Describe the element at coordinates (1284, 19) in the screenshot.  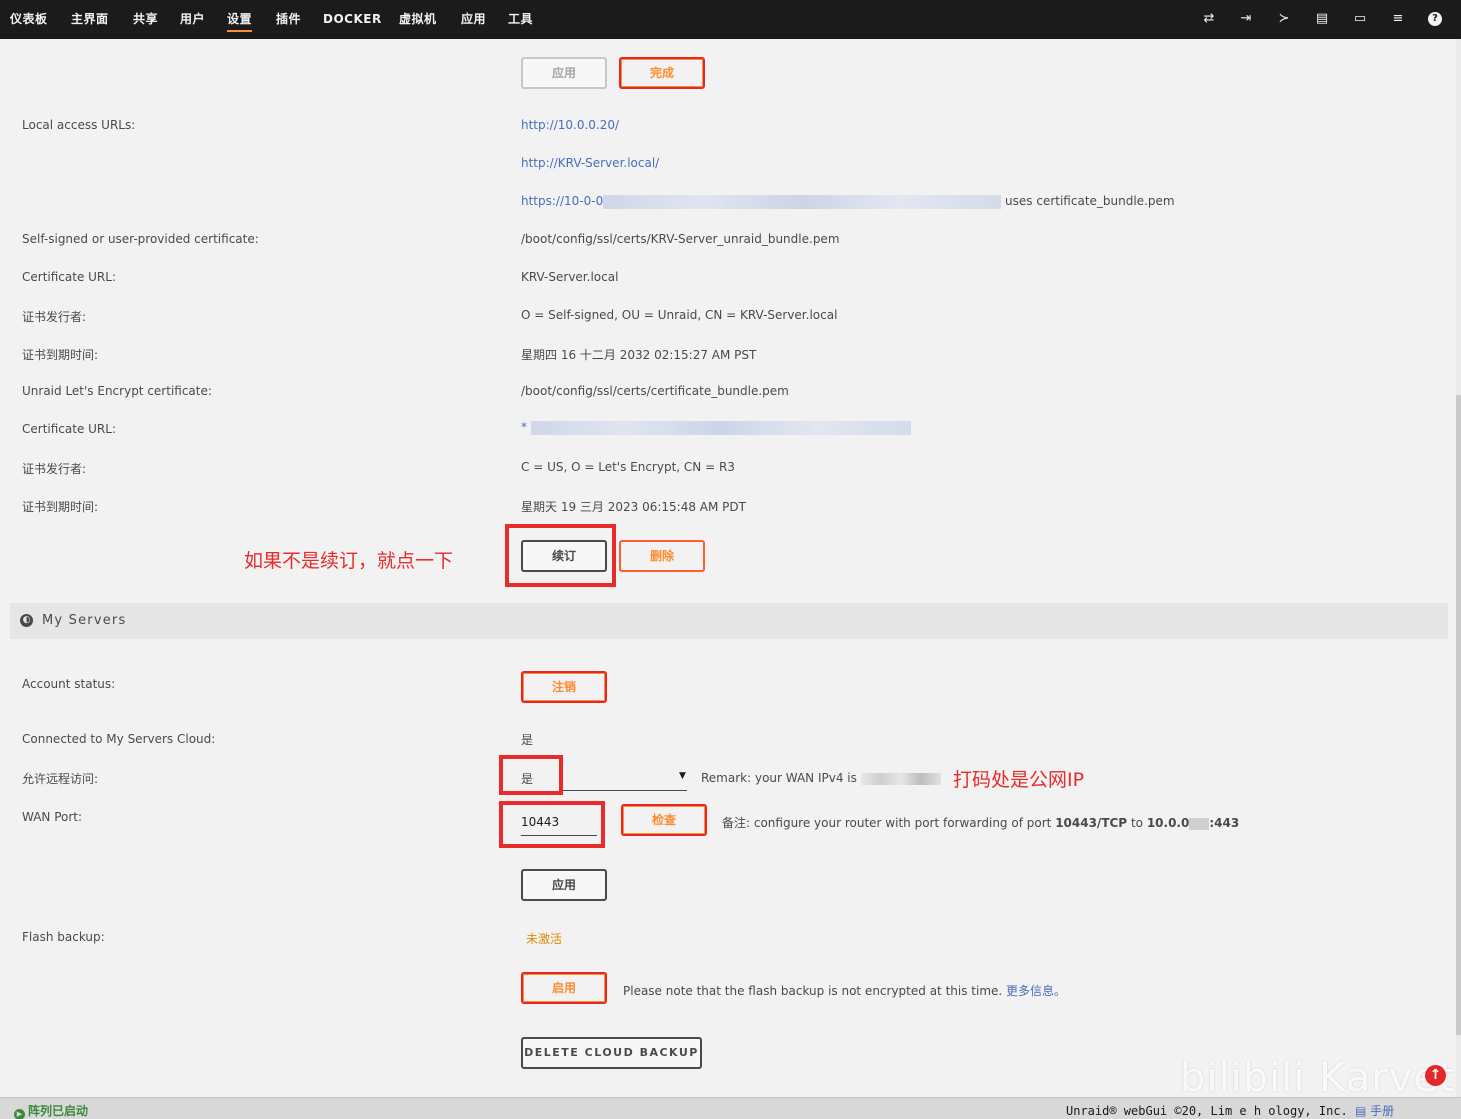
I see `terminal-icon: ≻` at that location.